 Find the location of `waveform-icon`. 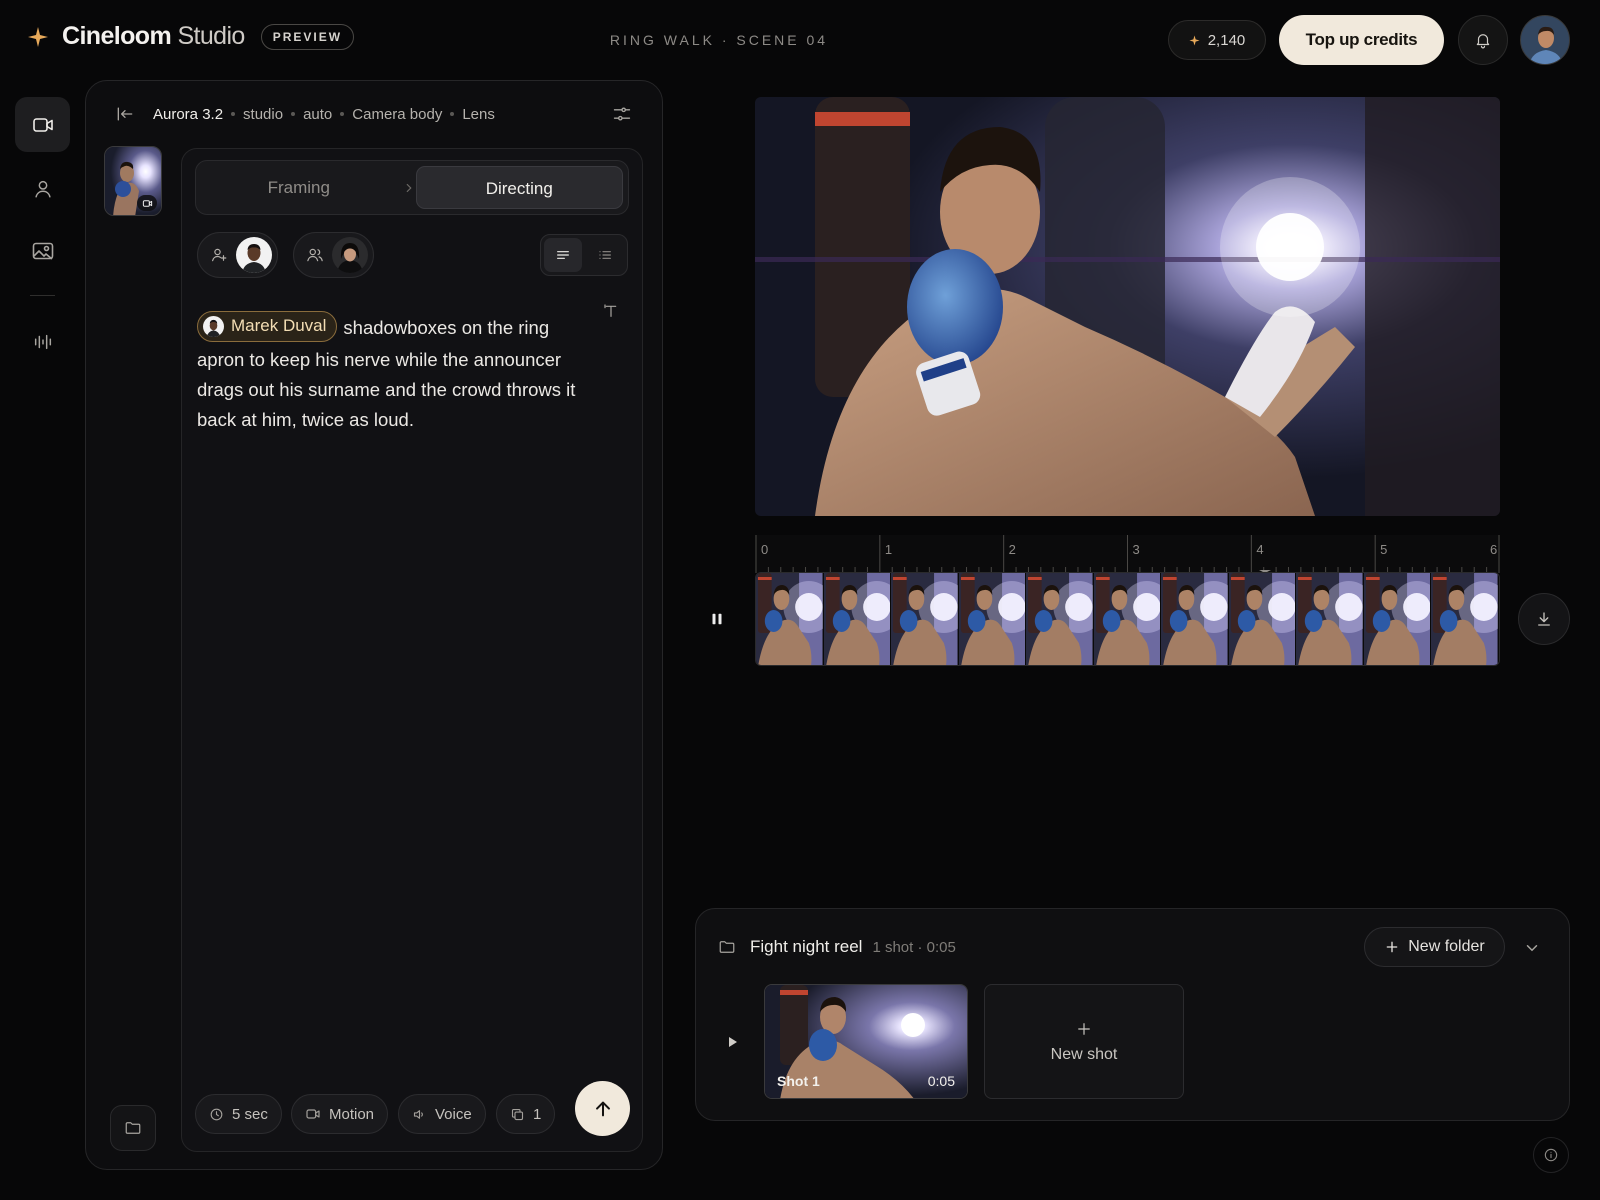

waveform-icon is located at coordinates (42, 341).